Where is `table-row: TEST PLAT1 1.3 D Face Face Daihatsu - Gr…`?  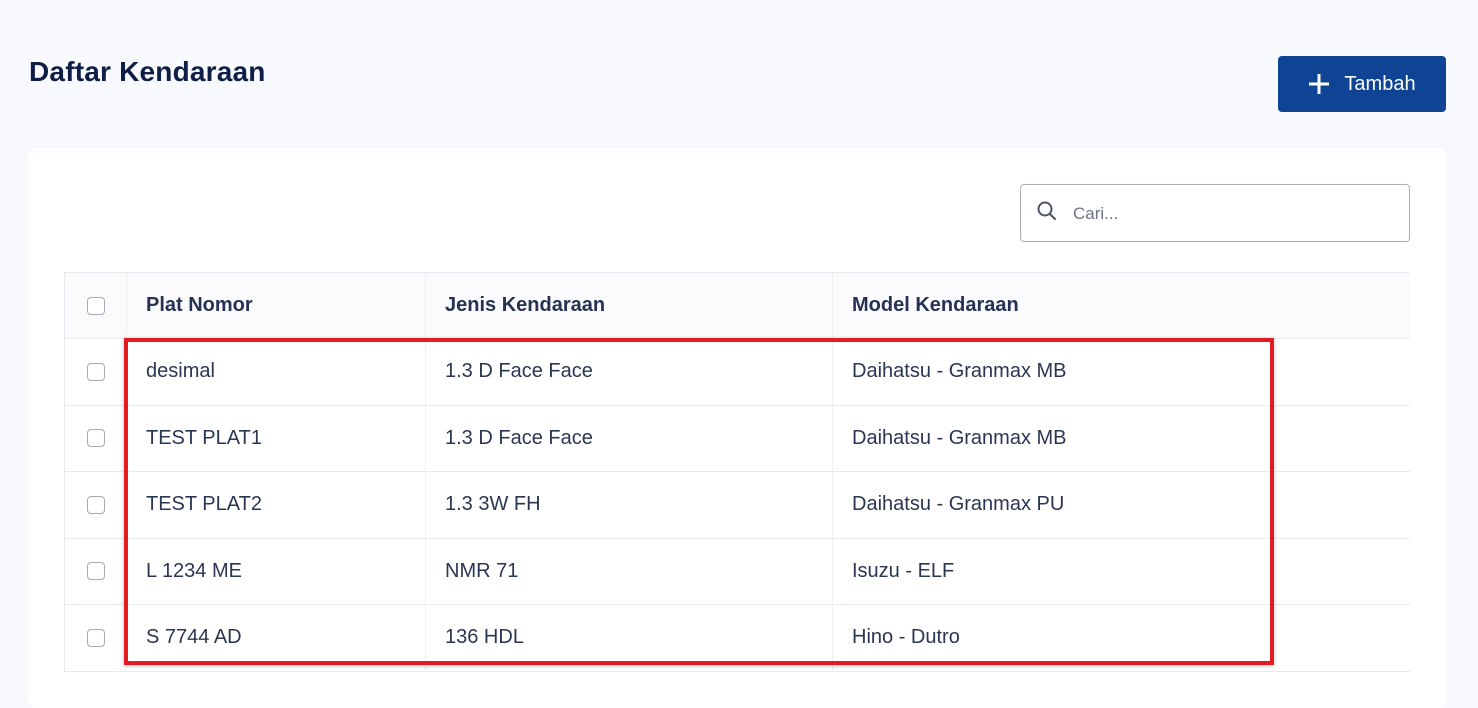 table-row: TEST PLAT1 1.3 D Face Face Daihatsu - Gr… is located at coordinates (737, 438).